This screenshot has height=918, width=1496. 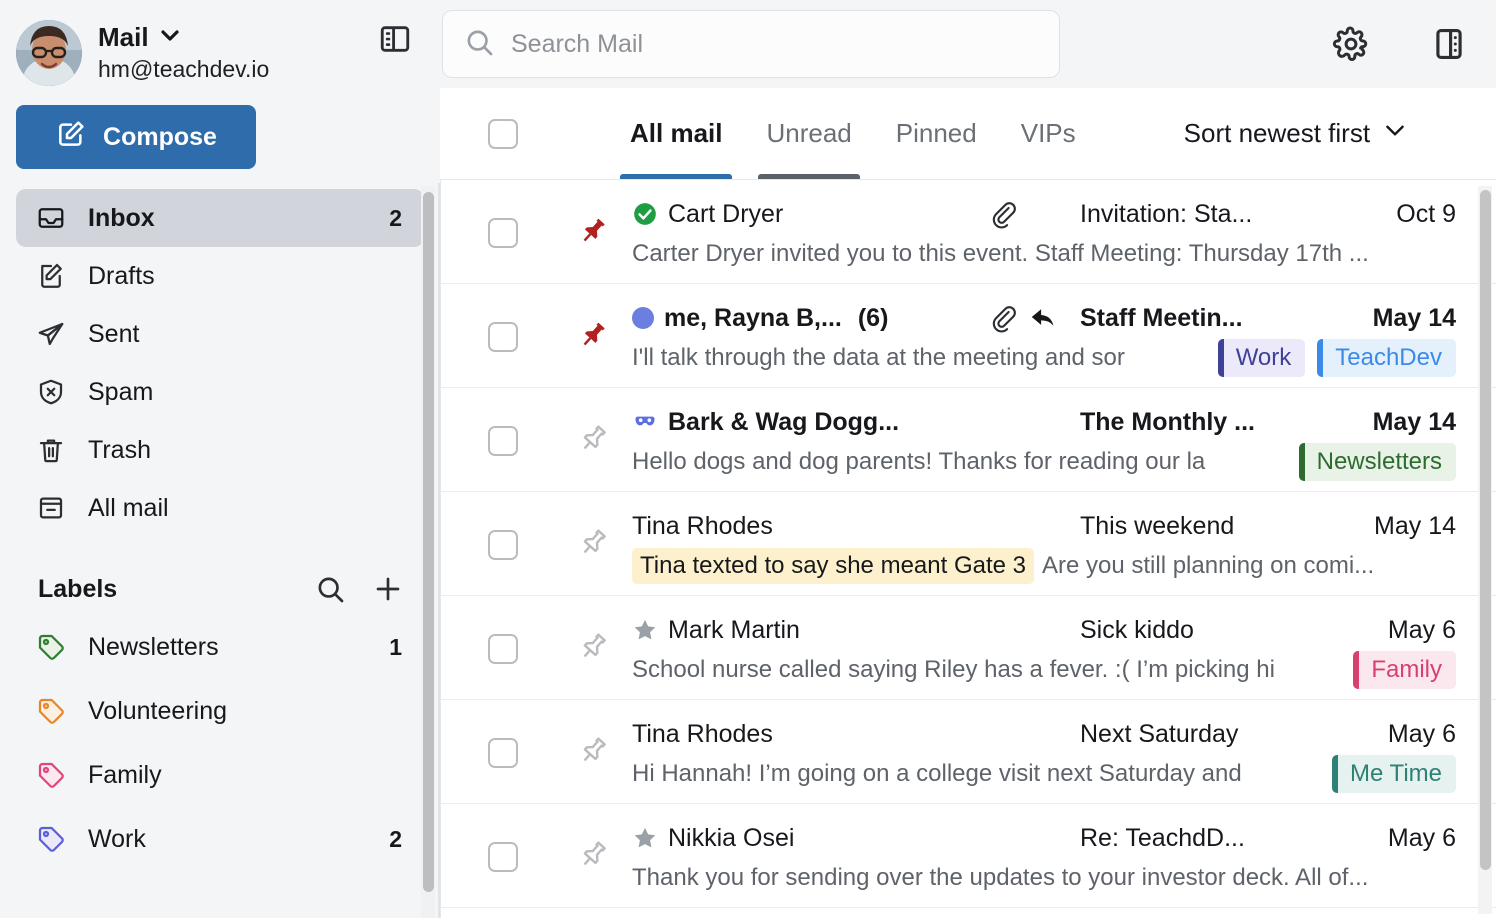 What do you see at coordinates (1048, 133) in the screenshot?
I see `tab-vips: VIPs` at bounding box center [1048, 133].